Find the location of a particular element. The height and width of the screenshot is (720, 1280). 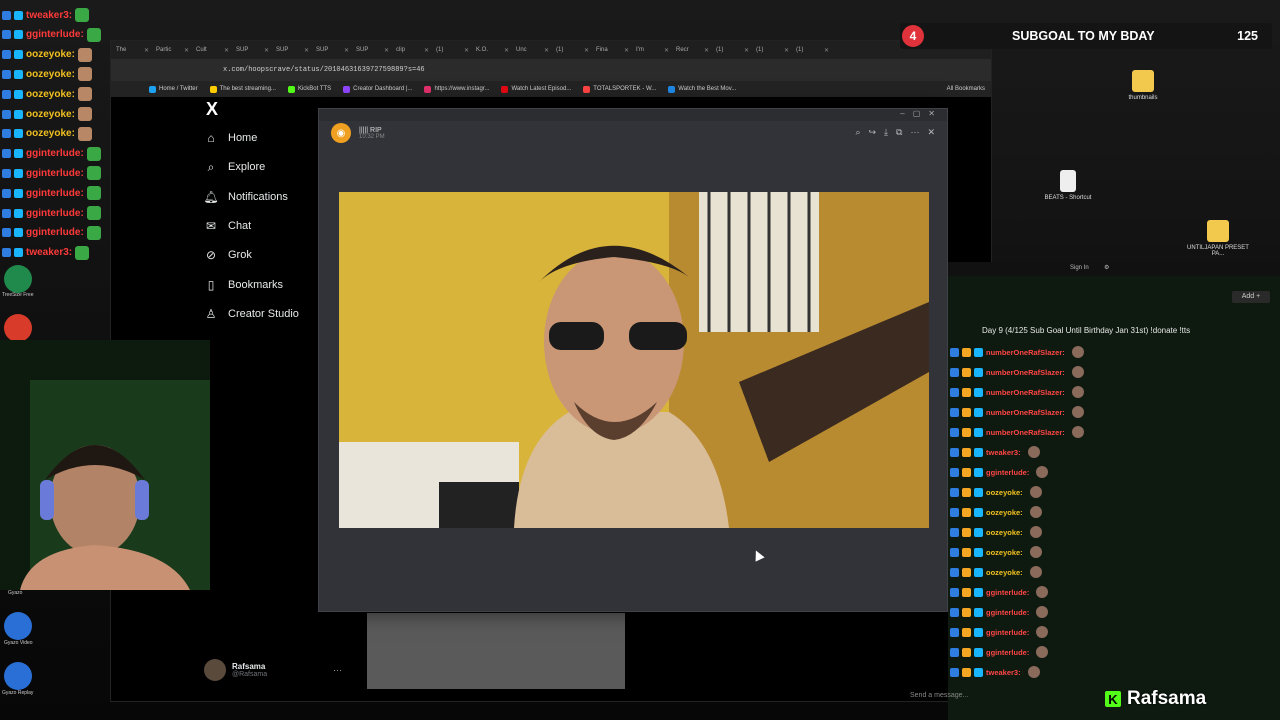

browser-tab: K.O. ✕ is located at coordinates (492, 50).